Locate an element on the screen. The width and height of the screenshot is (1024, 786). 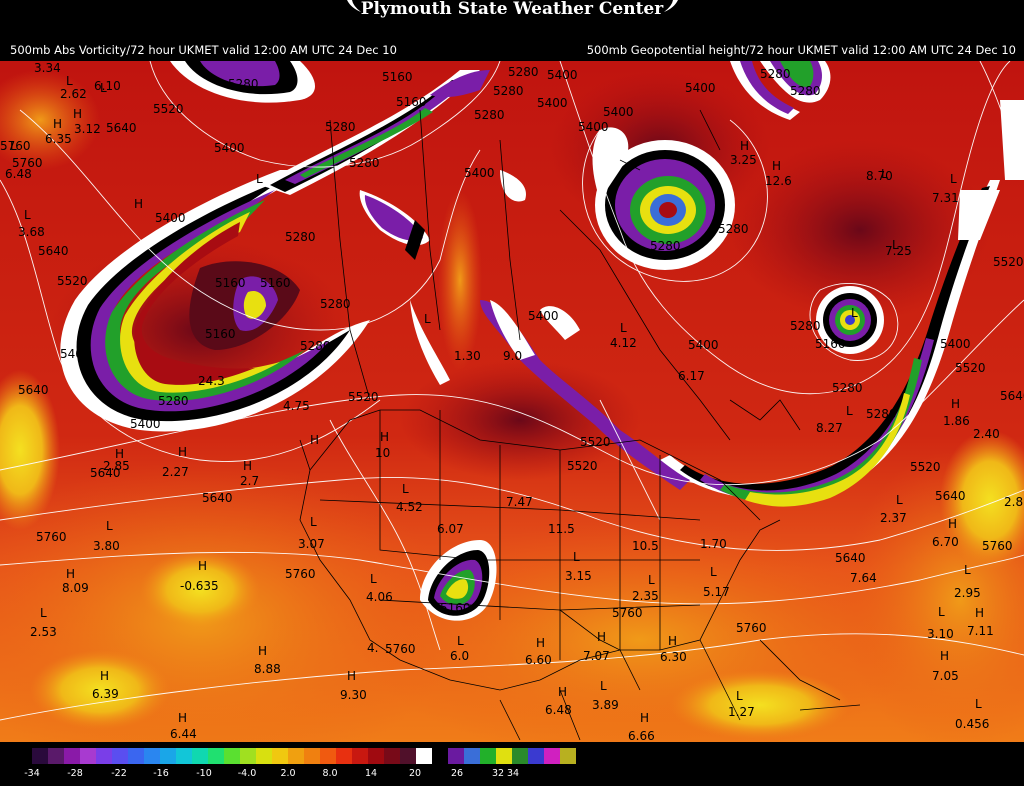
vorticity-value-label: 4. is located at coordinates (372, 648).